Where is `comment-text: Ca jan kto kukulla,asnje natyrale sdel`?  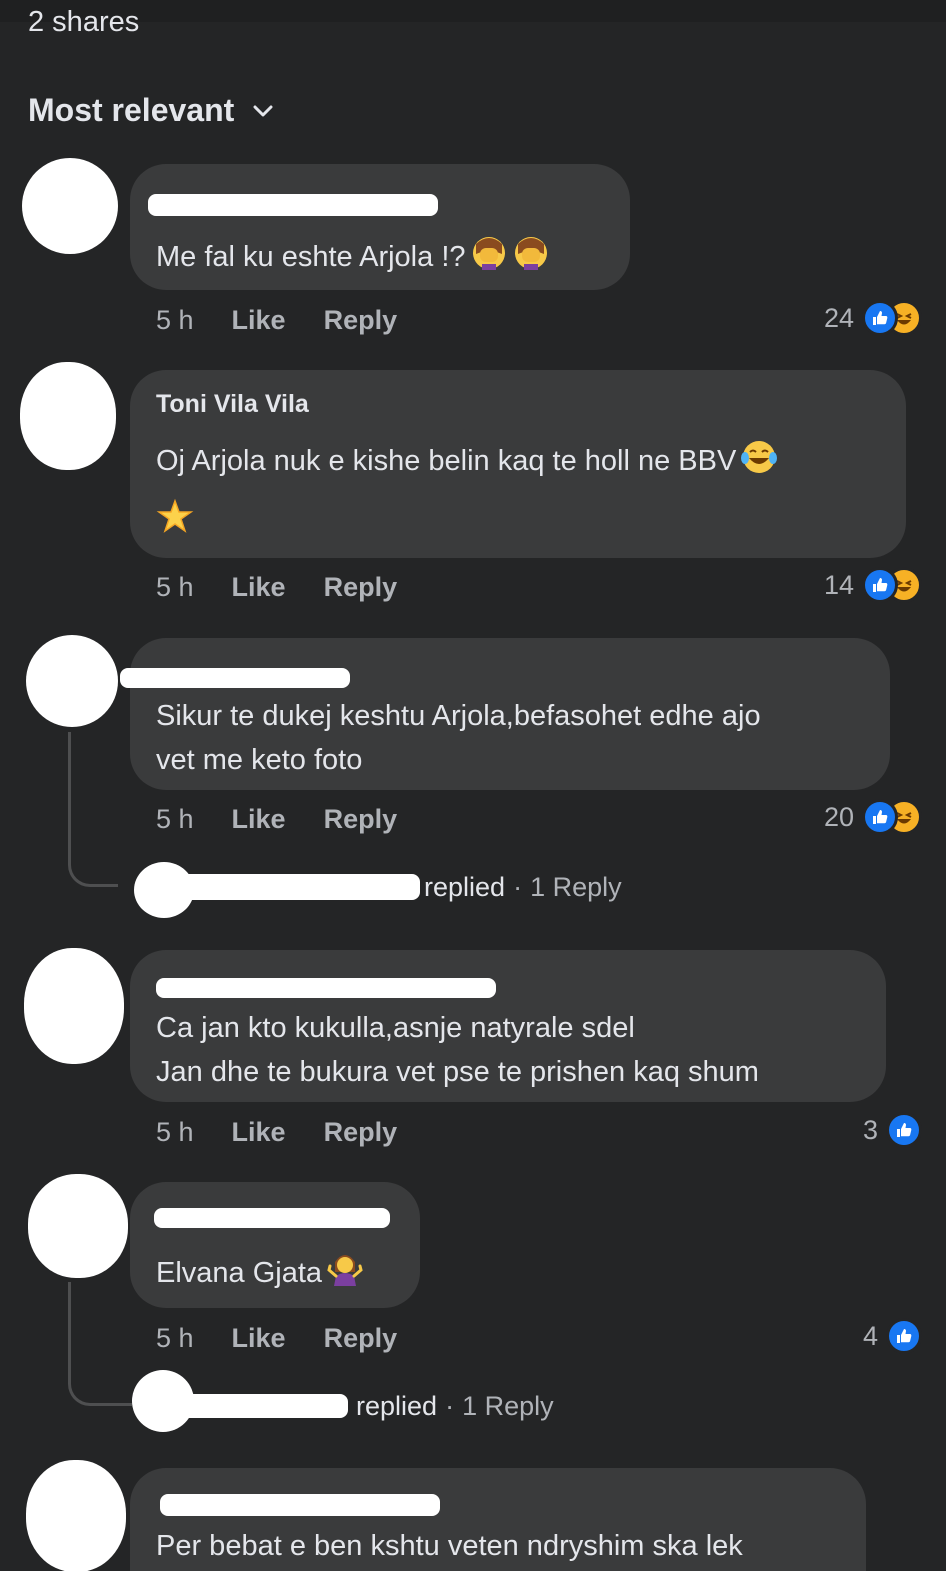
comment-text: Ca jan kto kukulla,asnje natyrale sdel is located at coordinates (395, 1028).